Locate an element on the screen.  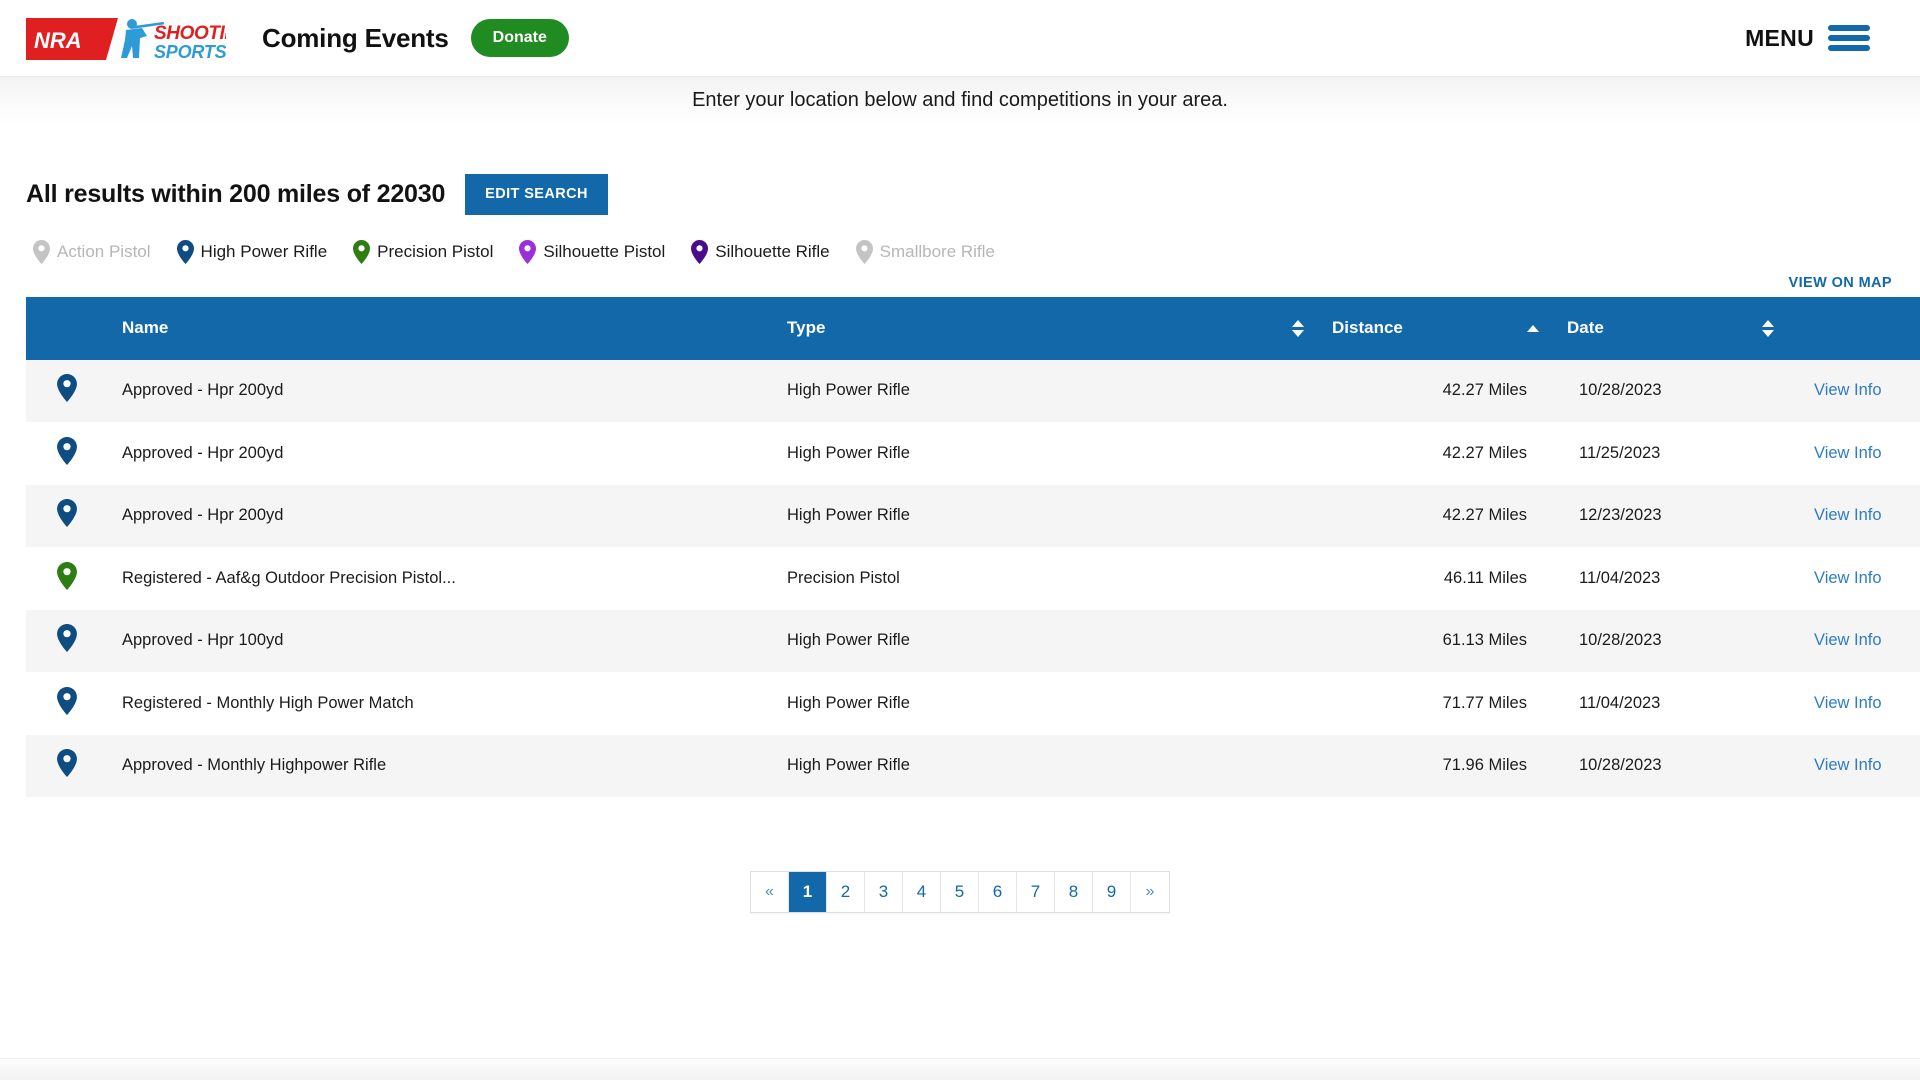
column-header-type: Type is located at coordinates (1045, 328).